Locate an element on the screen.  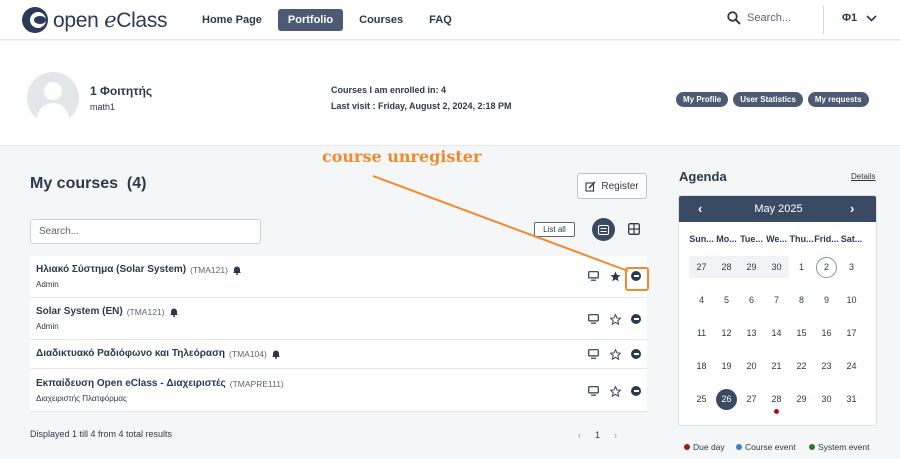
pager-next: › is located at coordinates (615, 435).